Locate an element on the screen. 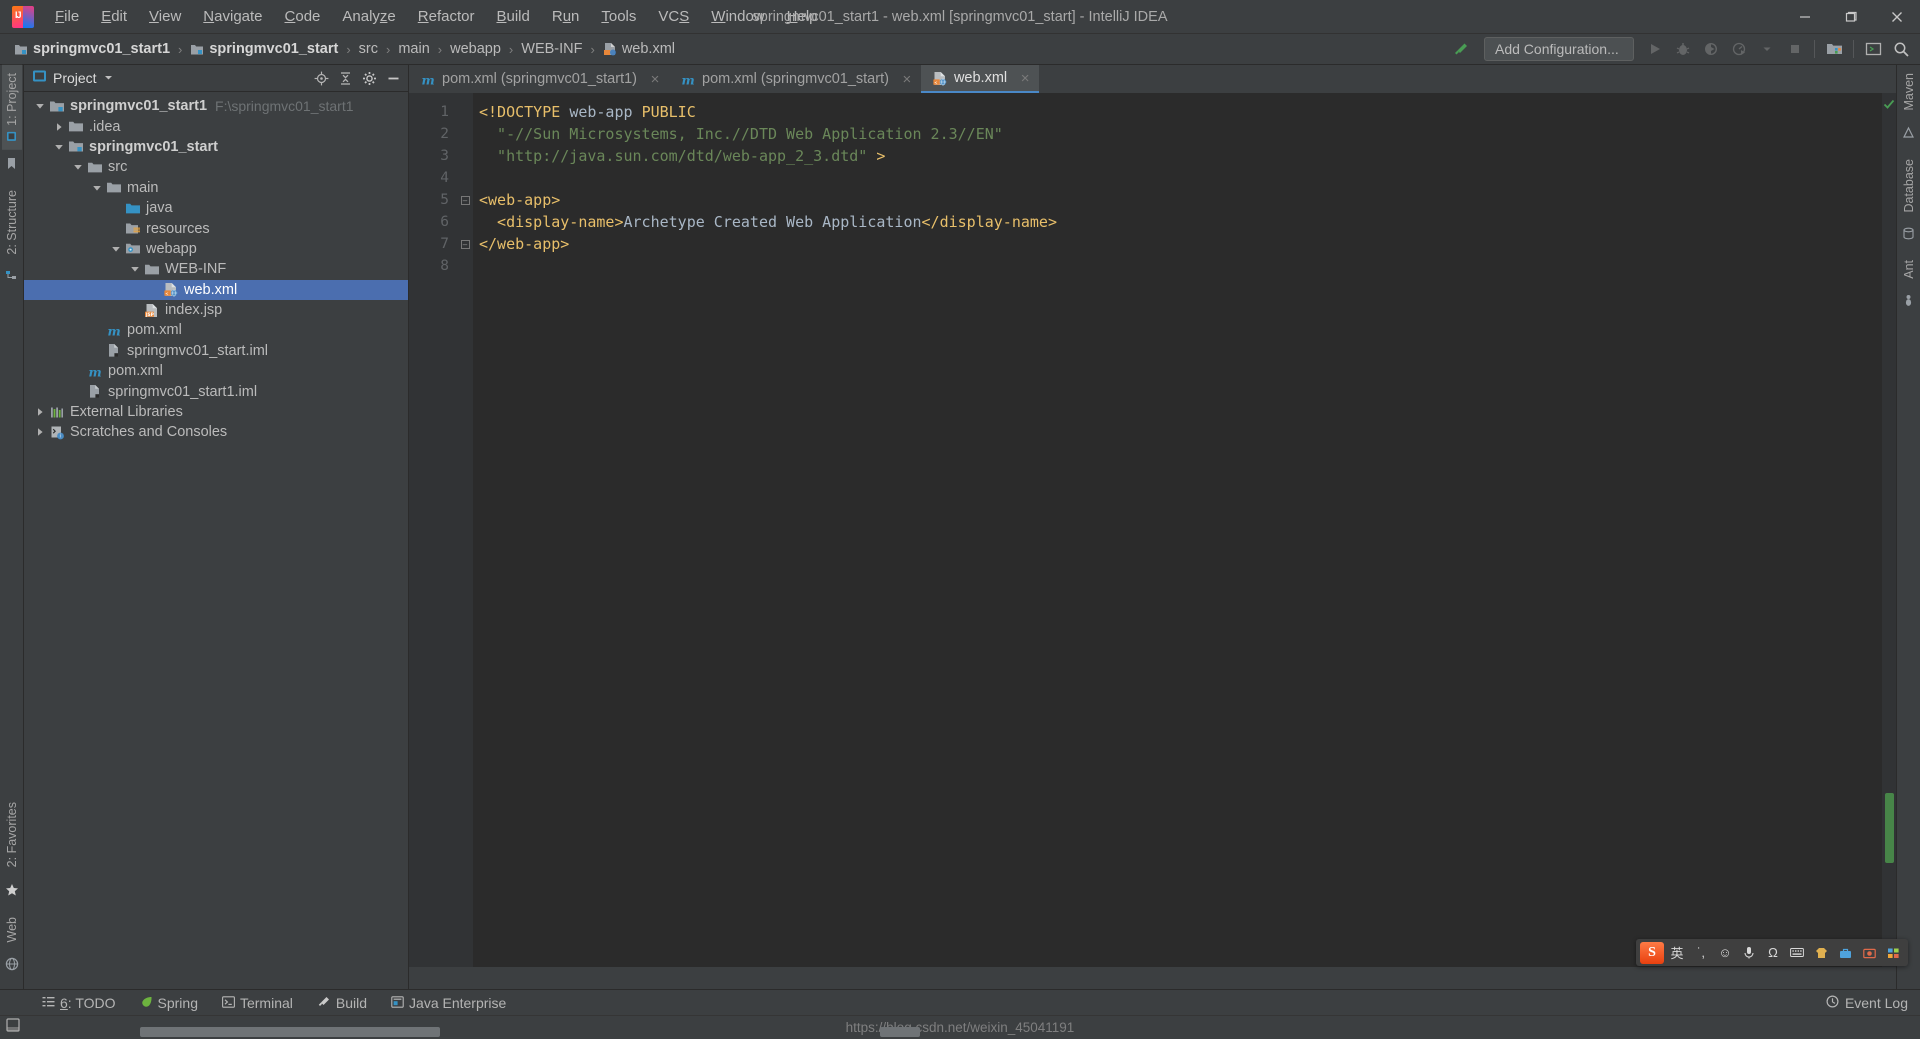  tree-node-springmvc01-start-iml: springmvc01_start.iml is located at coordinates (216, 351).